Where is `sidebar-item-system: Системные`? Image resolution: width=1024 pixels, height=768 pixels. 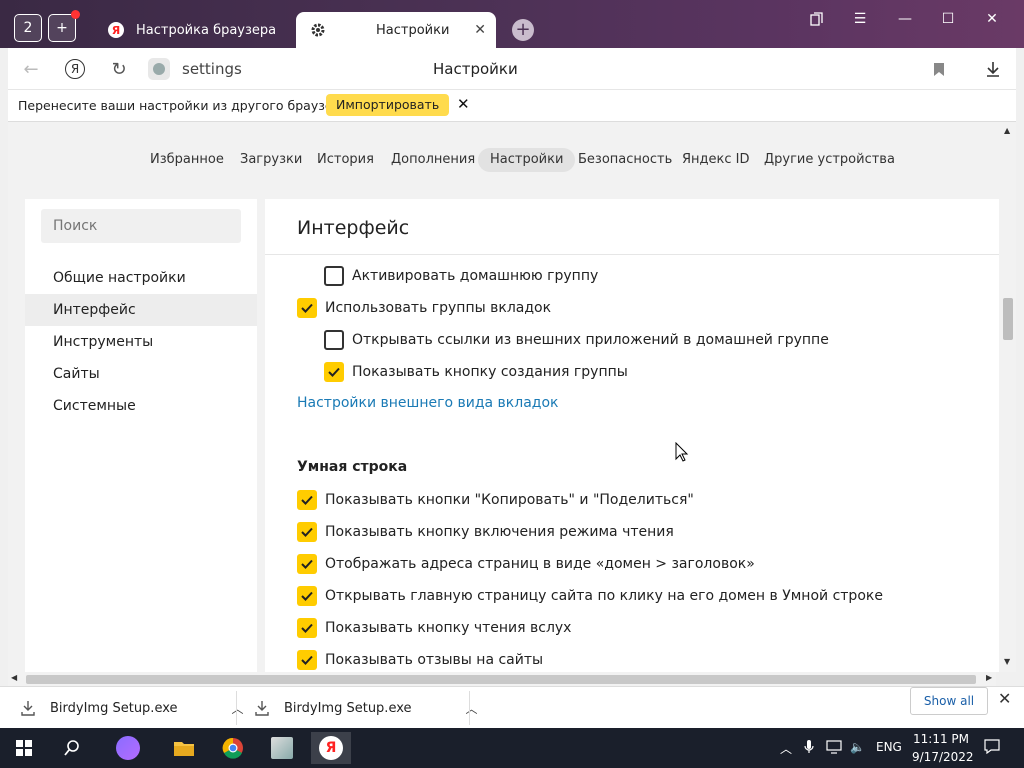 sidebar-item-system: Системные is located at coordinates (141, 406).